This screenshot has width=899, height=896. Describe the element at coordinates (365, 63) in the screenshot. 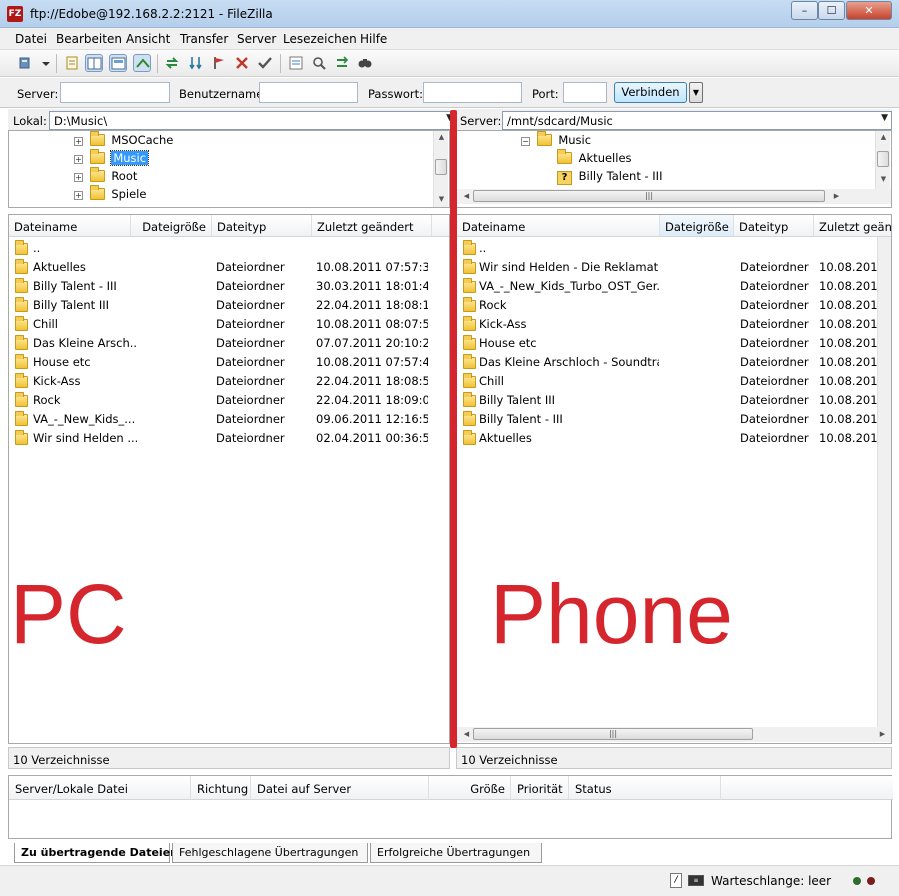

I see `search-remote-files-icon` at that location.